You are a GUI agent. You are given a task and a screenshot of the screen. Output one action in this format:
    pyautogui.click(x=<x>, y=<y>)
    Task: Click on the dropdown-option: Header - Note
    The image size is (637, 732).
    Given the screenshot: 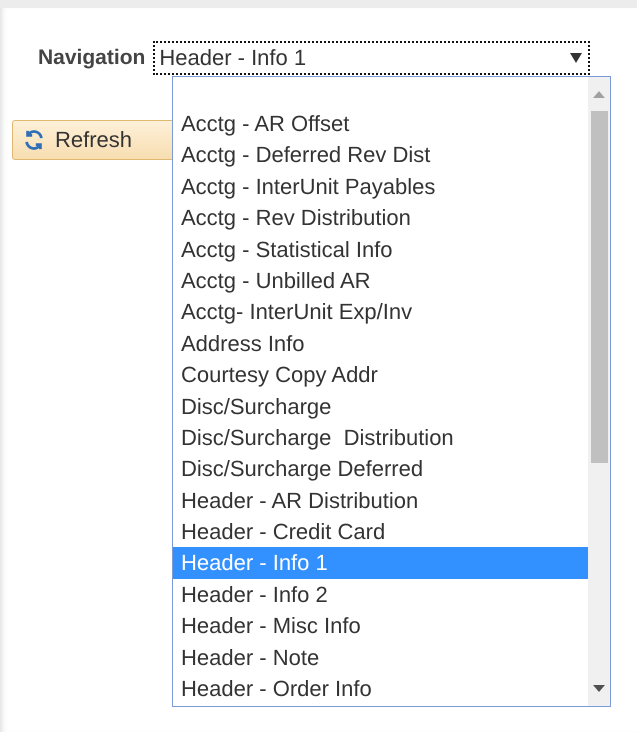 What is the action you would take?
    pyautogui.click(x=380, y=658)
    